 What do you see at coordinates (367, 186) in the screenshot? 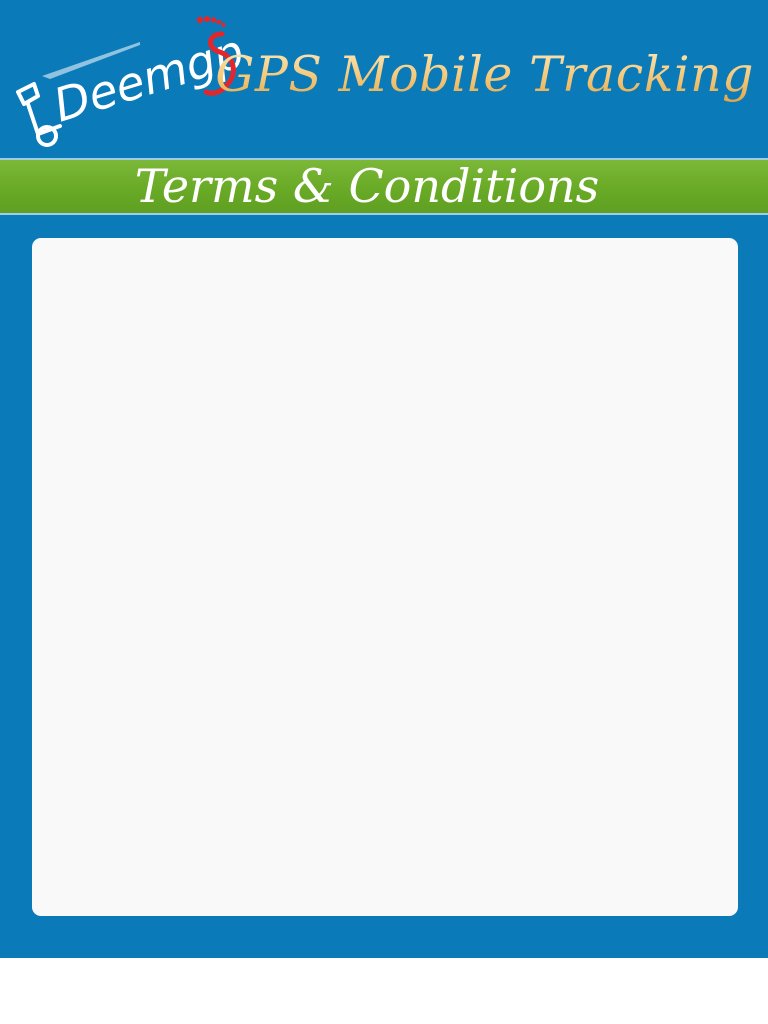
I see `page-title: Terms & Conditions` at bounding box center [367, 186].